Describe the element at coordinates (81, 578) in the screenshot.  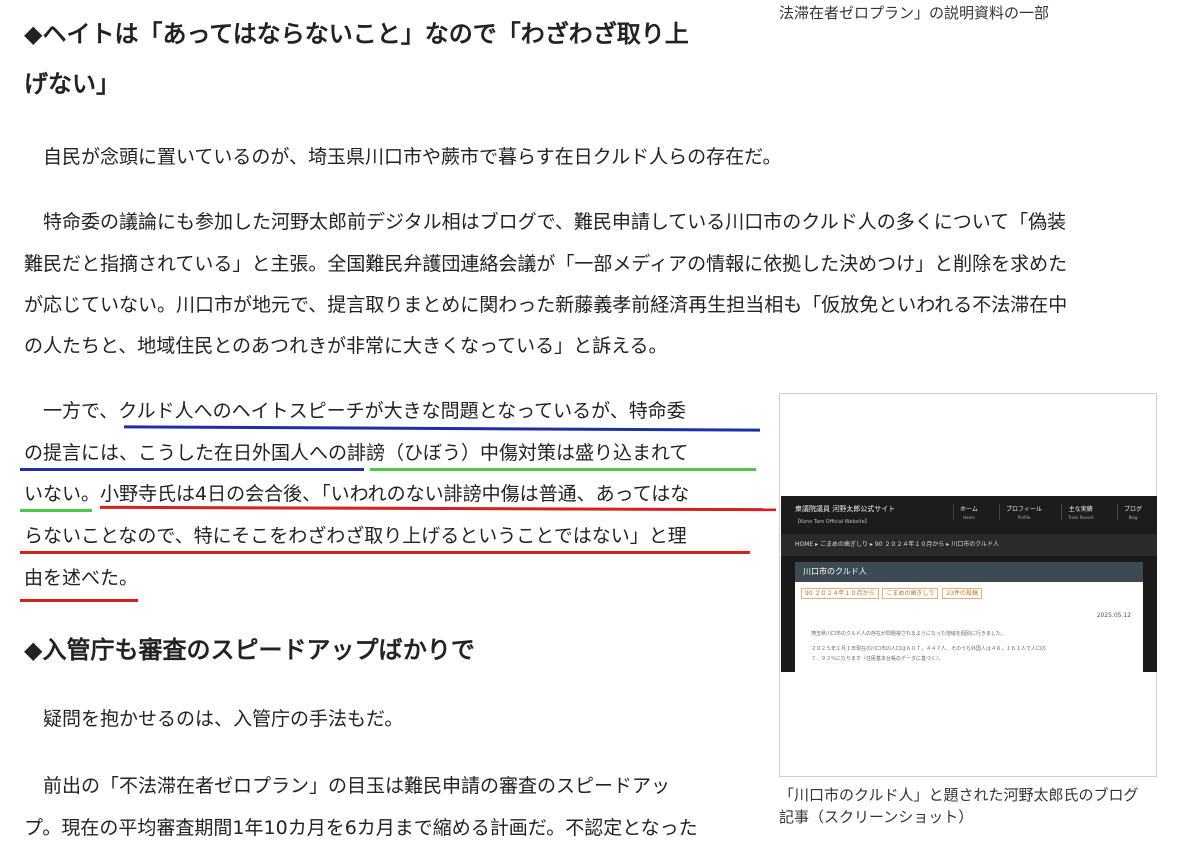
I see `paragraph-line: 由を述べた。` at that location.